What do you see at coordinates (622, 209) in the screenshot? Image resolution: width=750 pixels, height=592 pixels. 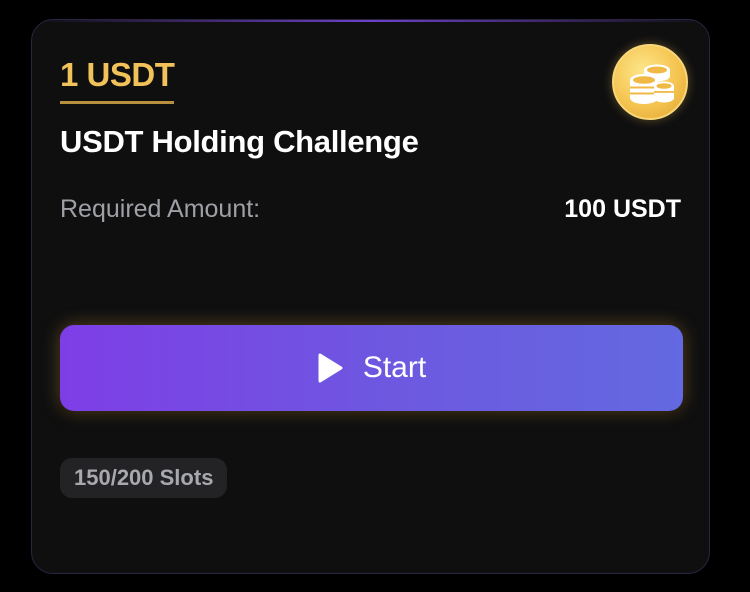 I see `required-amount-value: 100 USDT` at bounding box center [622, 209].